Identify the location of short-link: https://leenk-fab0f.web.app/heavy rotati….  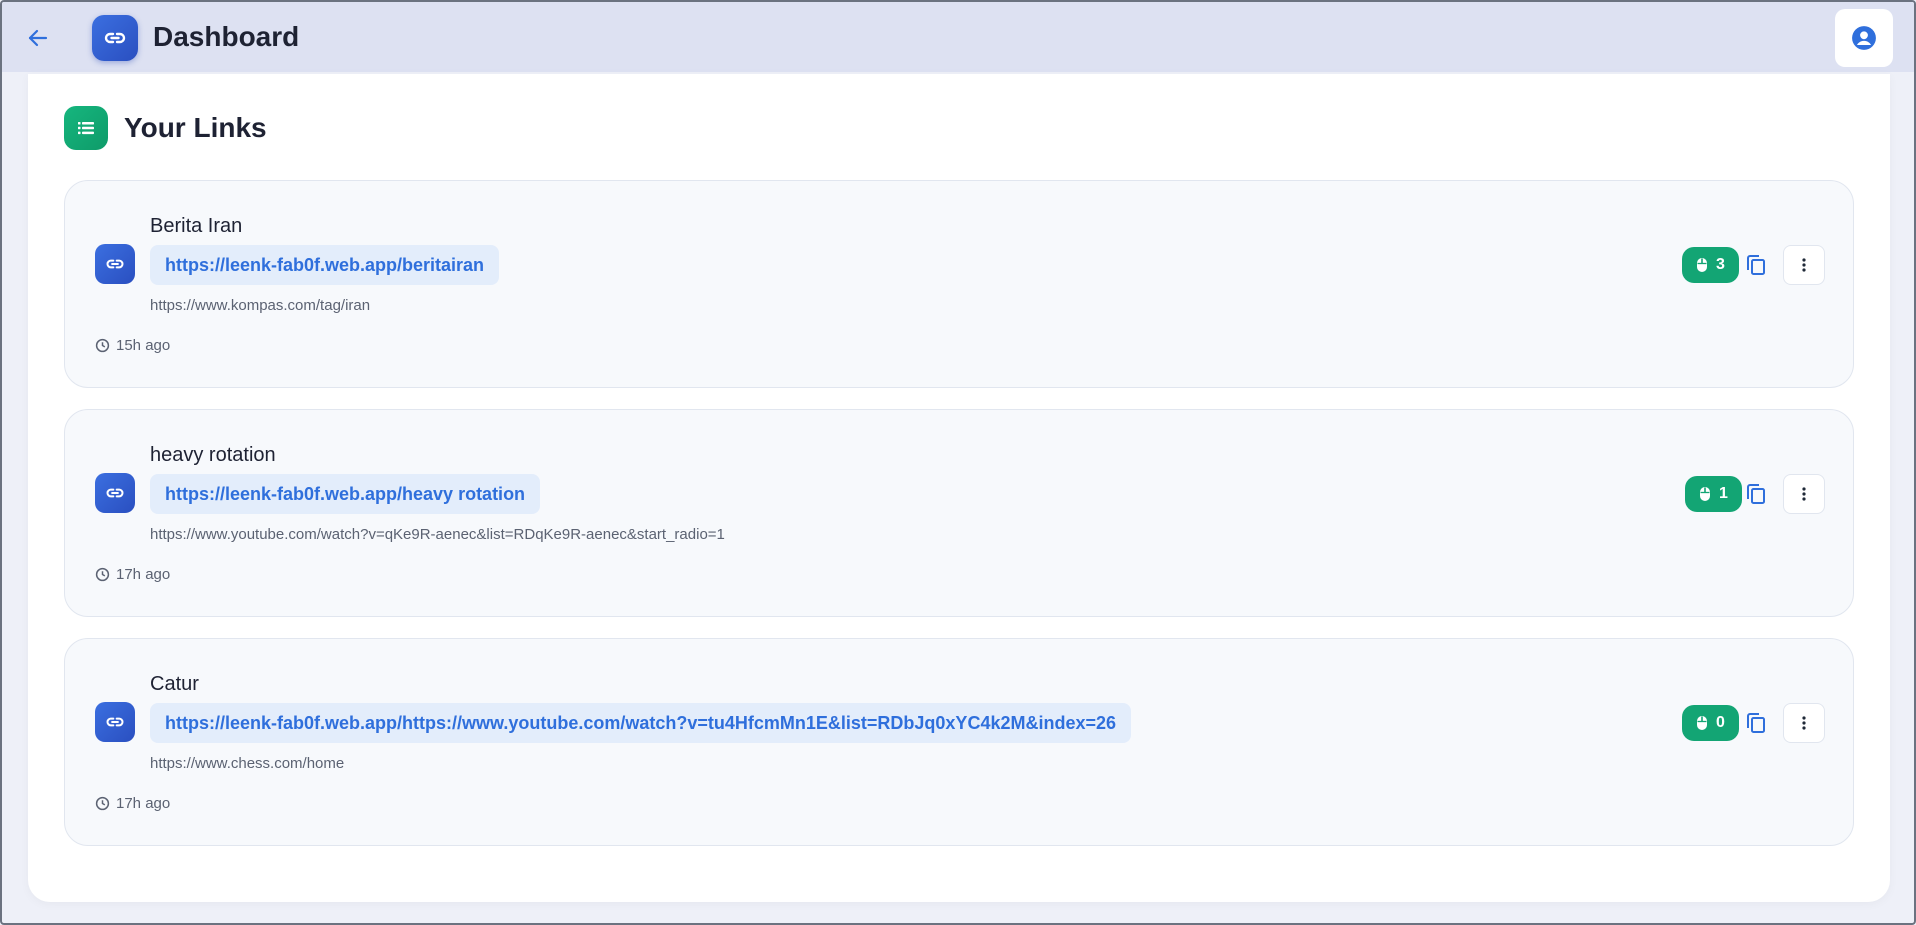
(345, 494).